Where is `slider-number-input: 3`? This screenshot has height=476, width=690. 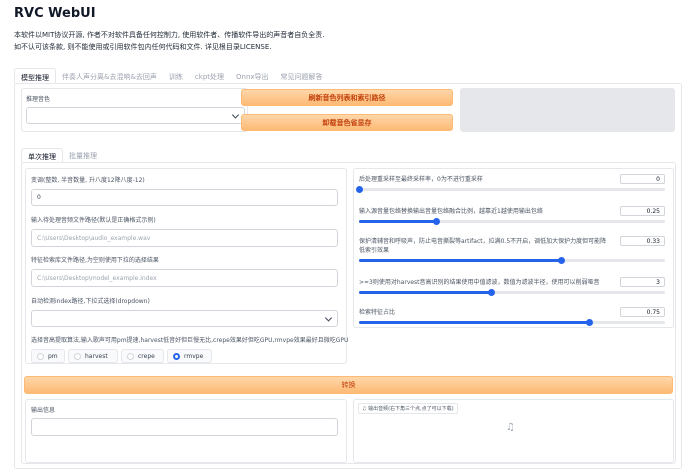 slider-number-input: 3 is located at coordinates (642, 282).